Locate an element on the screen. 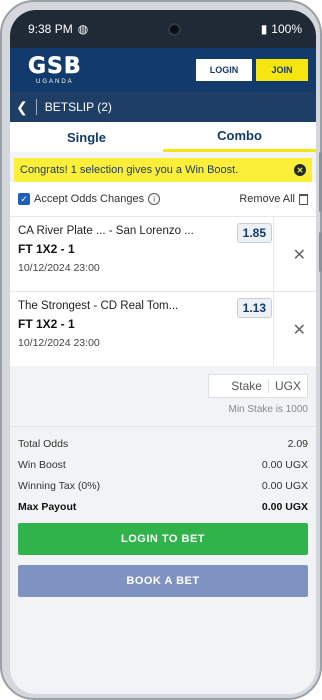 The image size is (322, 700). betslip-bar: ❮ BETSLIP (2) is located at coordinates (163, 107).